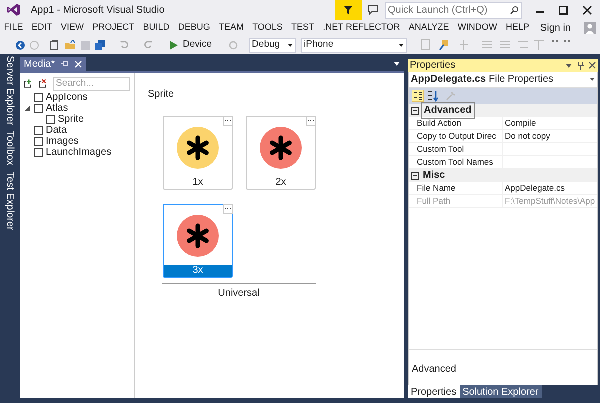  I want to click on panel-tab: Properties, so click(434, 391).